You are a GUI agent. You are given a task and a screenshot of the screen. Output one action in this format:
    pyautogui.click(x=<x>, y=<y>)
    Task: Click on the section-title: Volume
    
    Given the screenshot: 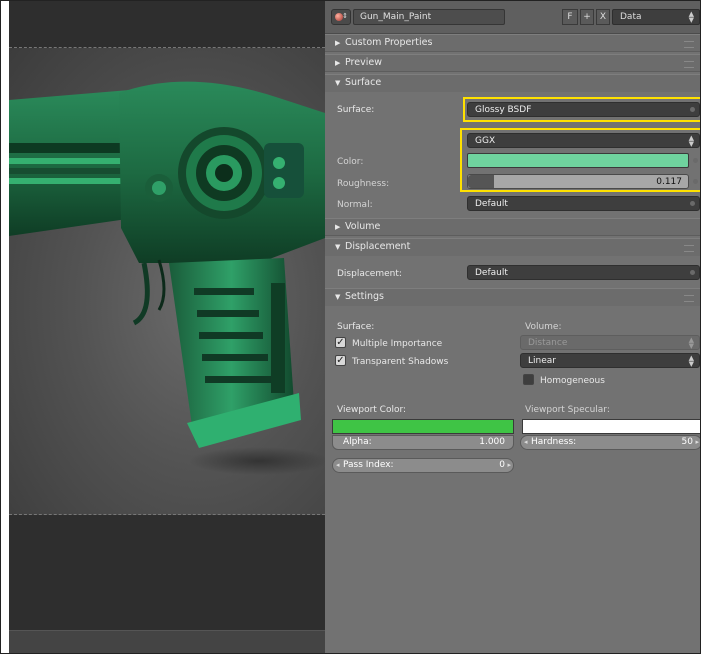 What is the action you would take?
    pyautogui.click(x=363, y=226)
    